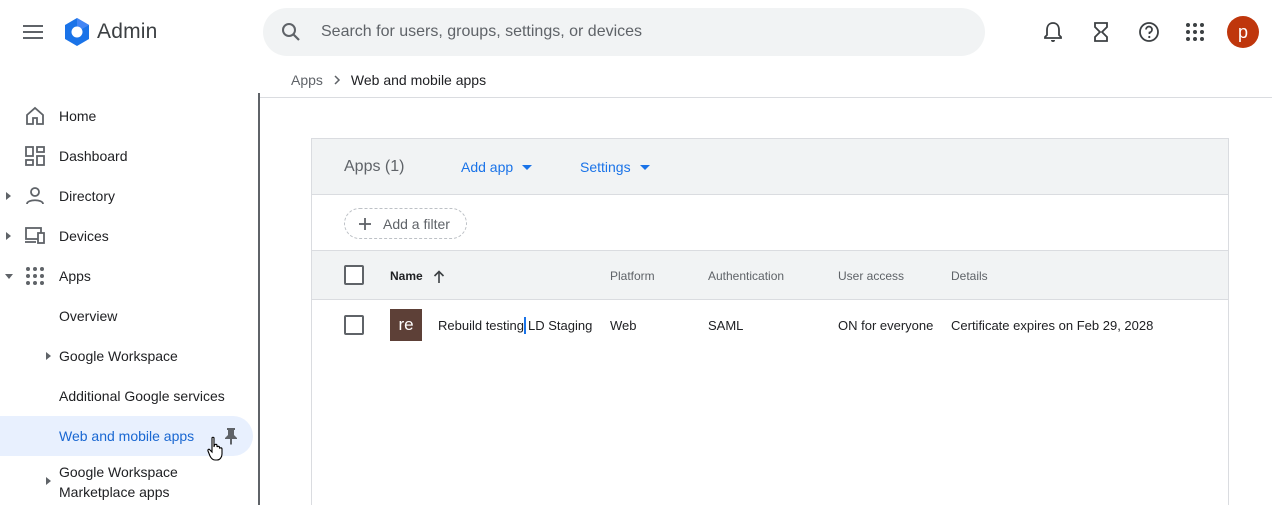  What do you see at coordinates (118, 356) in the screenshot?
I see `sidebar-item-label: Google Workspace` at bounding box center [118, 356].